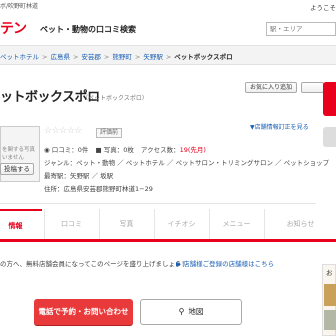 The height and width of the screenshot is (336, 336). Describe the element at coordinates (66, 150) in the screenshot. I see `review-count: ◉ 口コミ：0件` at that location.